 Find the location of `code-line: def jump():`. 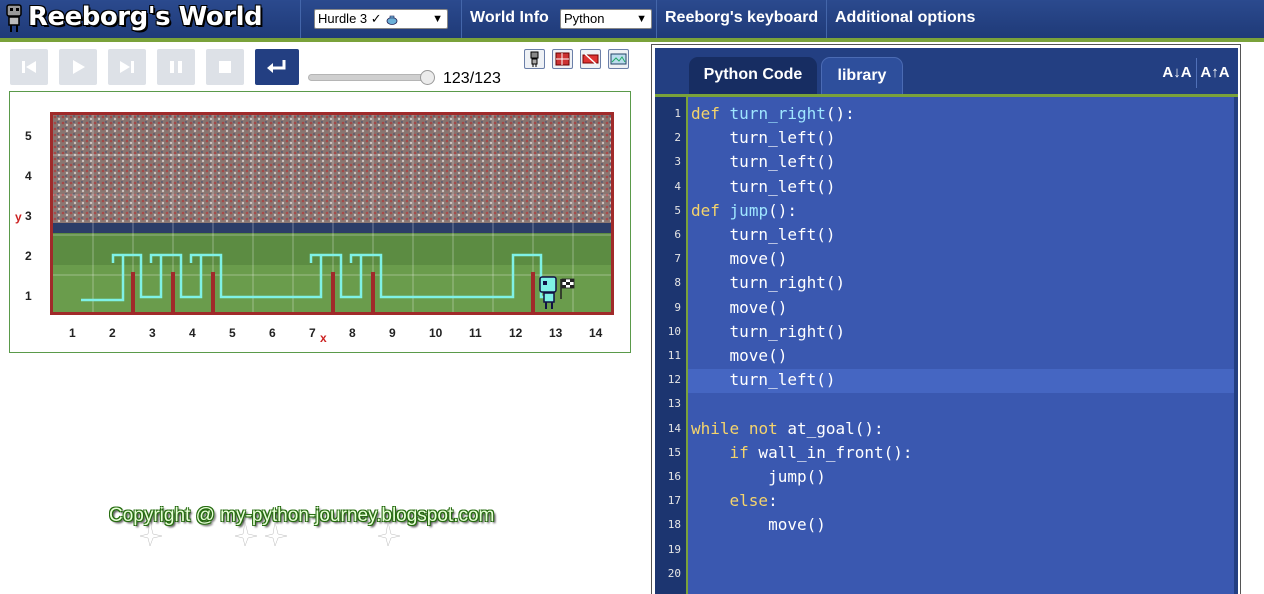

code-line: def jump(): is located at coordinates (744, 210).